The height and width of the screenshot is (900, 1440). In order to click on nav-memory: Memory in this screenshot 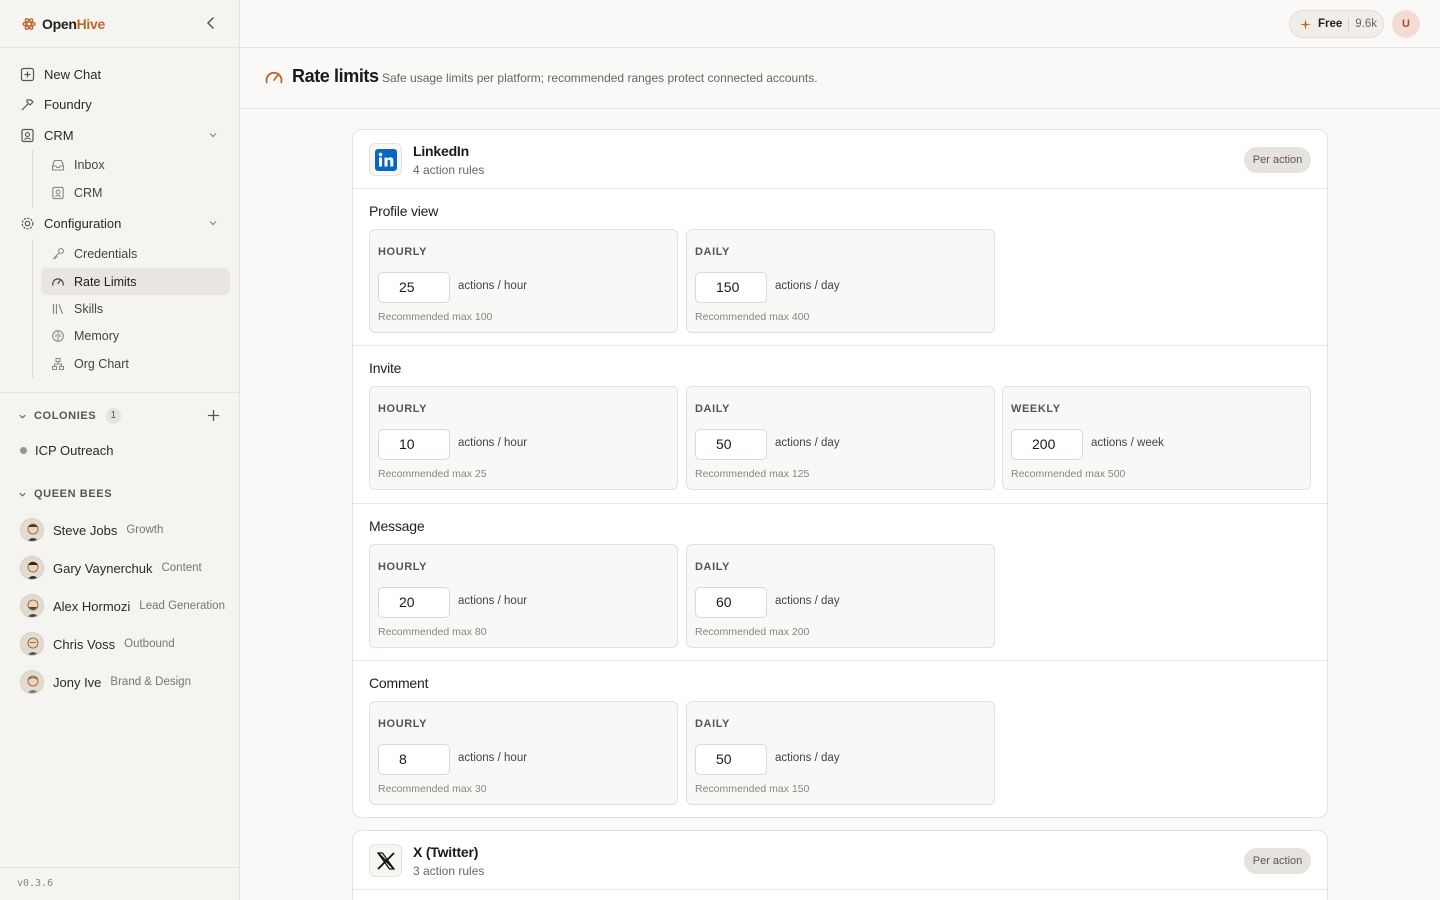, I will do `click(135, 335)`.